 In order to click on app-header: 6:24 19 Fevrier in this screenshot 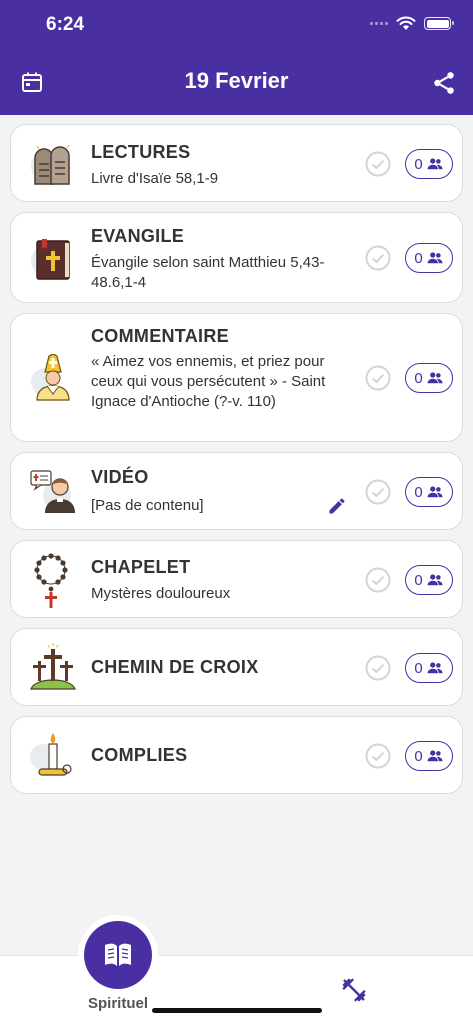, I will do `click(236, 57)`.